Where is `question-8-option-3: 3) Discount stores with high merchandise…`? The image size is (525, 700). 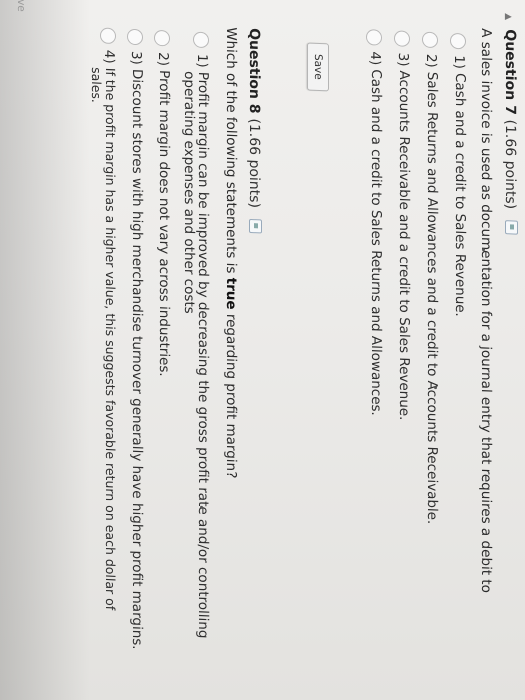 question-8-option-3: 3) Discount stores with high merchandise… is located at coordinates (136, 339).